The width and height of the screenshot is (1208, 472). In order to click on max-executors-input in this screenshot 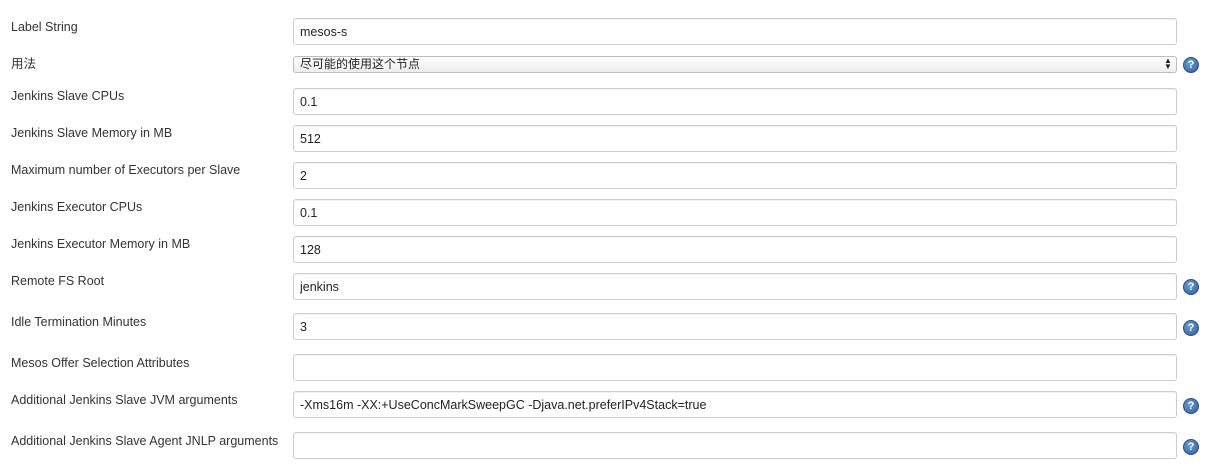, I will do `click(735, 175)`.